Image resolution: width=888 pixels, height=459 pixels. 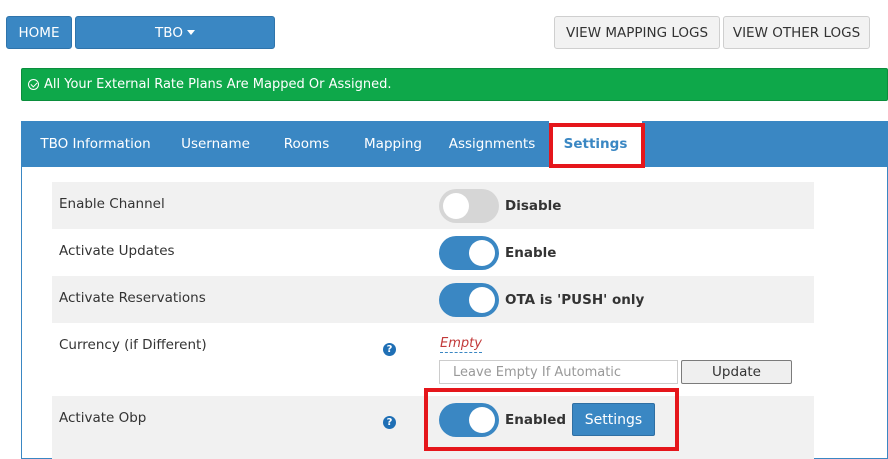 I want to click on currency-editable-value: Empty, so click(x=461, y=344).